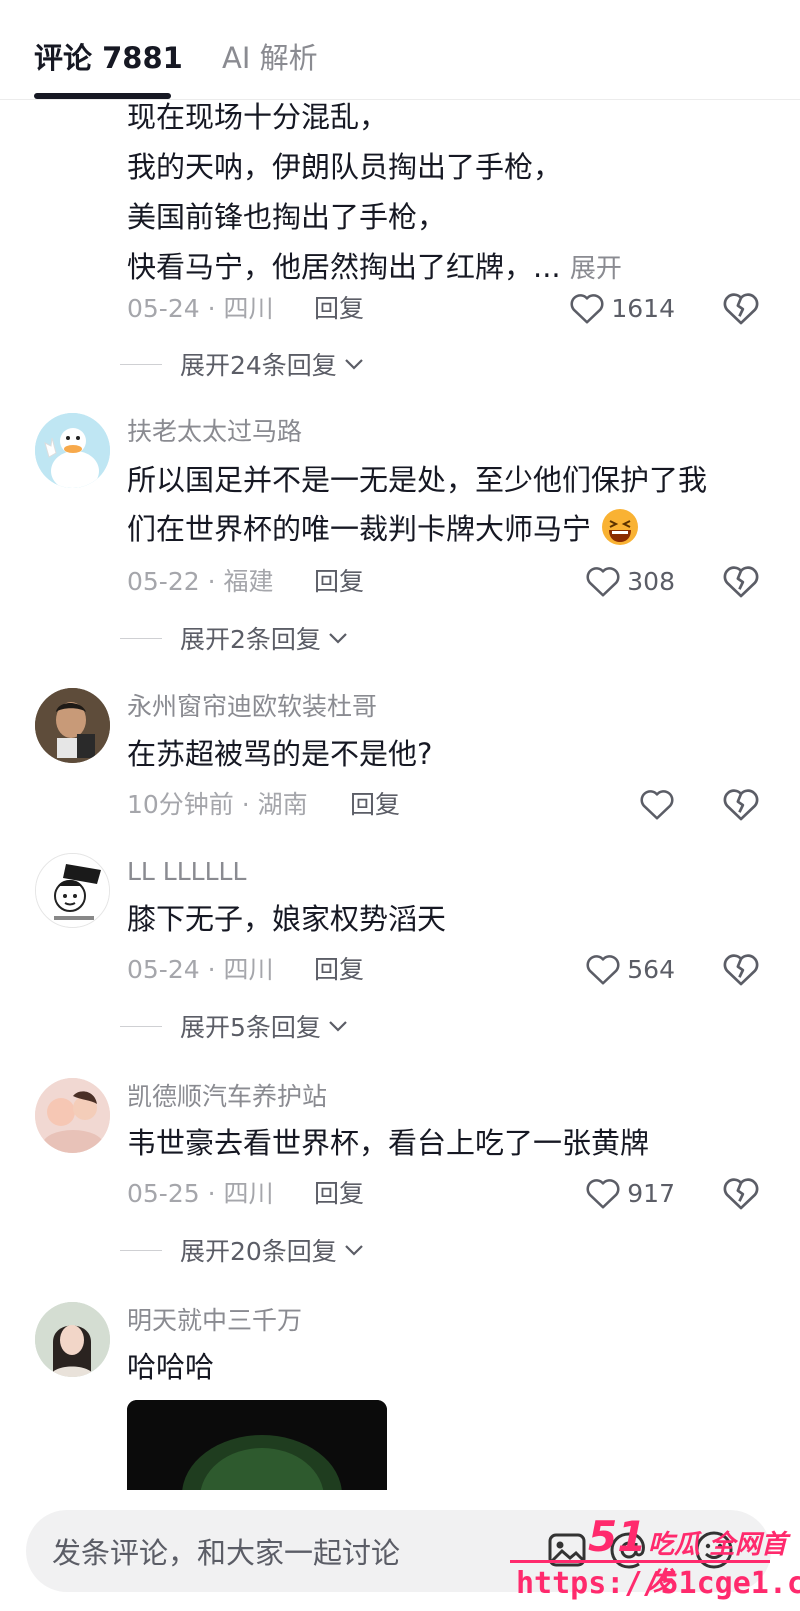 This screenshot has width=800, height=1611. I want to click on family-photo-avatar-icon, so click(72, 1115).